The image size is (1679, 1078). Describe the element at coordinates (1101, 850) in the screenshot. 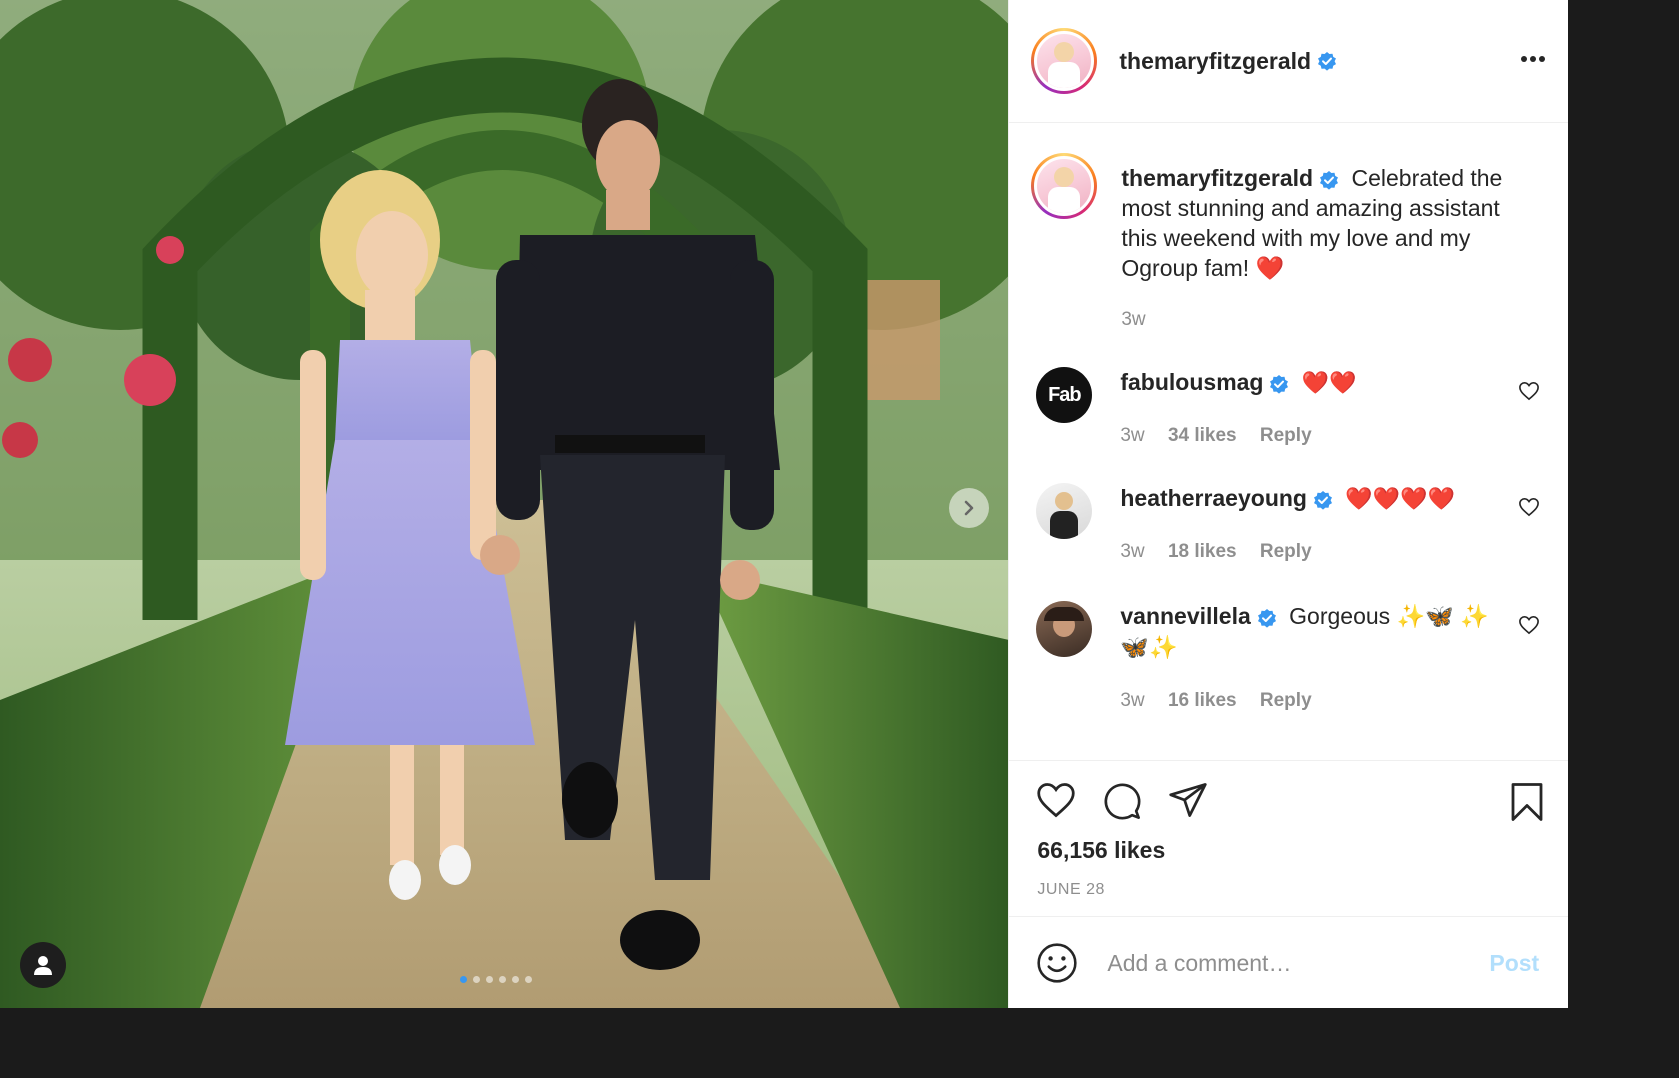

I see `likes-count: 66,156 likes` at that location.